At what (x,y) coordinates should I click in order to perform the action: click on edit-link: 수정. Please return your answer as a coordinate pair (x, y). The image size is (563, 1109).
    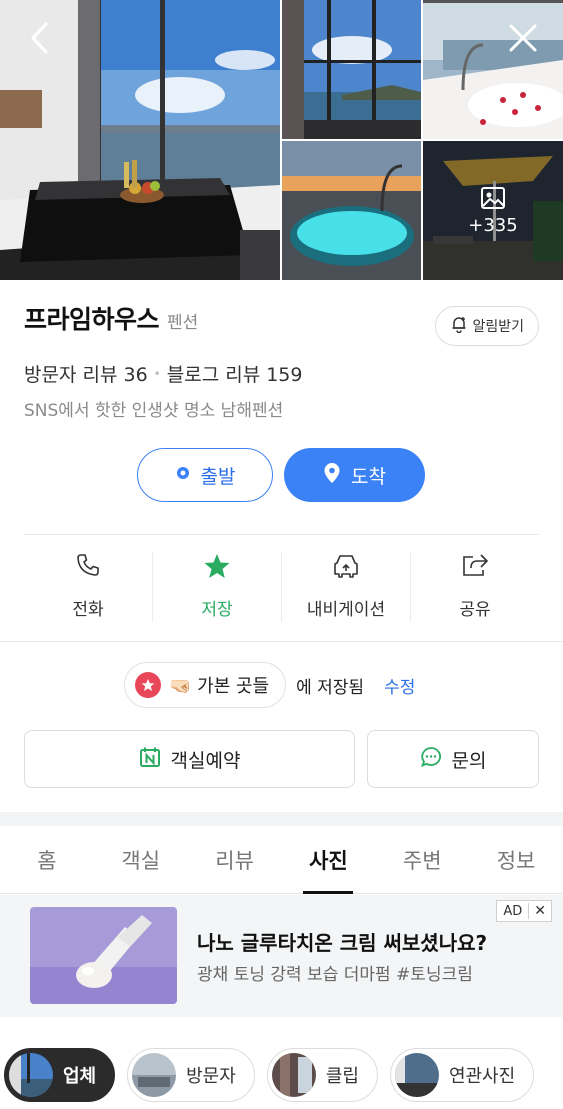
    Looking at the image, I should click on (399, 685).